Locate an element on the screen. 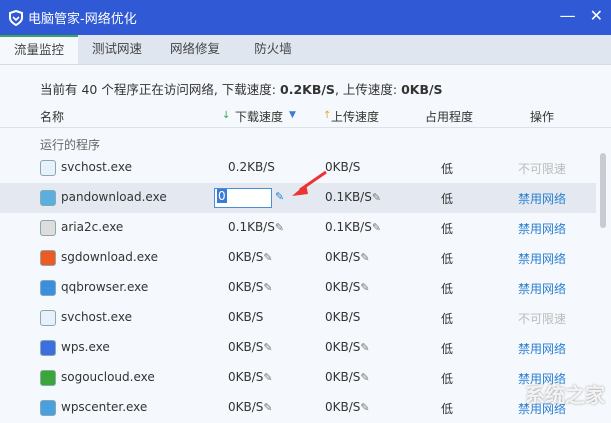 This screenshot has width=611, height=423. column-header: 名称 ↓ 下载速度 ▼ ↑ 上传速度 占用程度 操作 is located at coordinates (305, 117).